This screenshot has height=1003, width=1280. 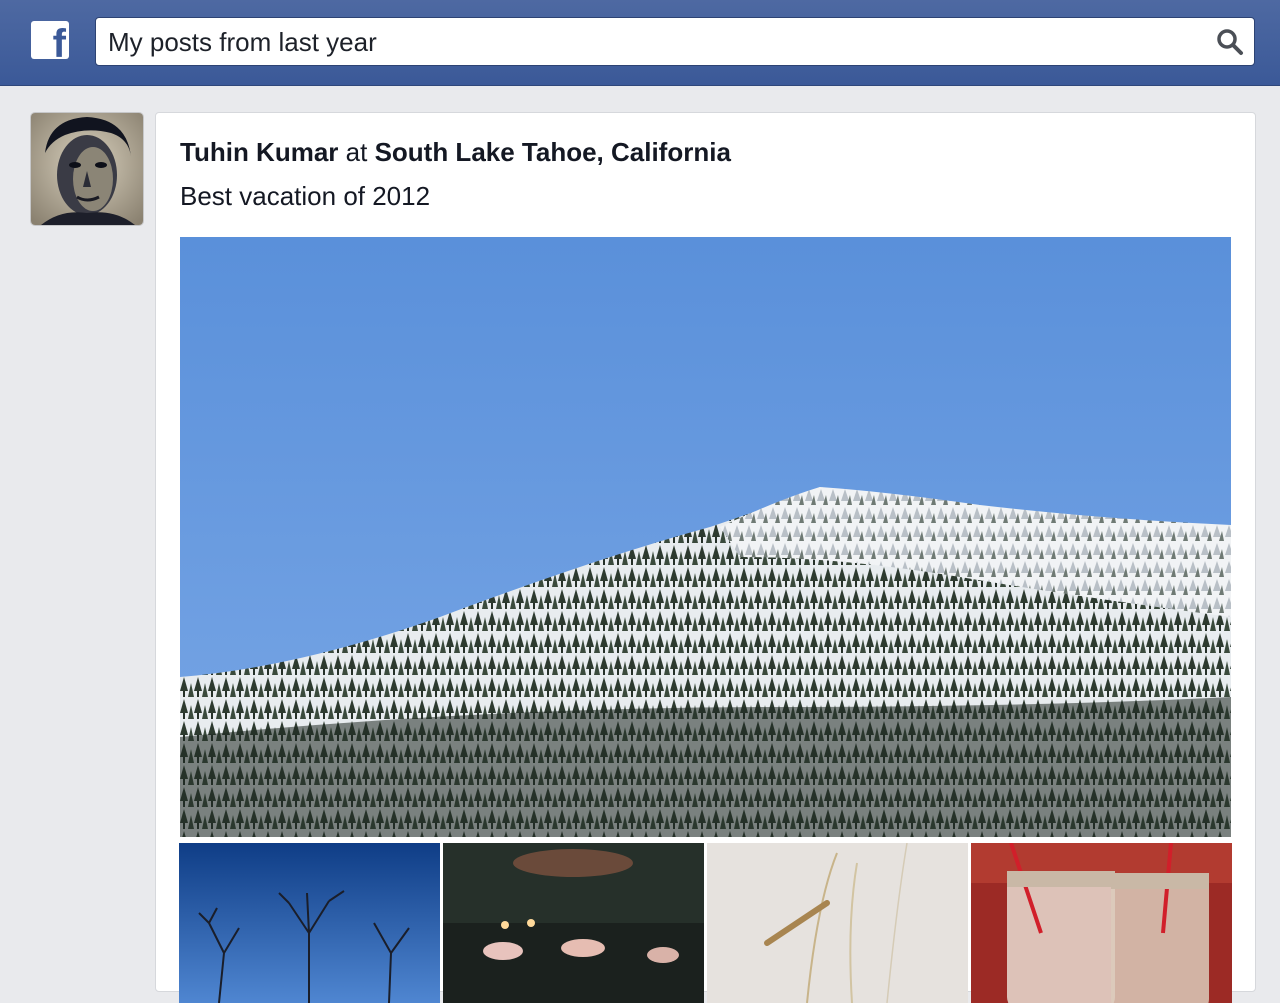 What do you see at coordinates (259, 152) in the screenshot?
I see `author-name: Tuhin Kumar` at bounding box center [259, 152].